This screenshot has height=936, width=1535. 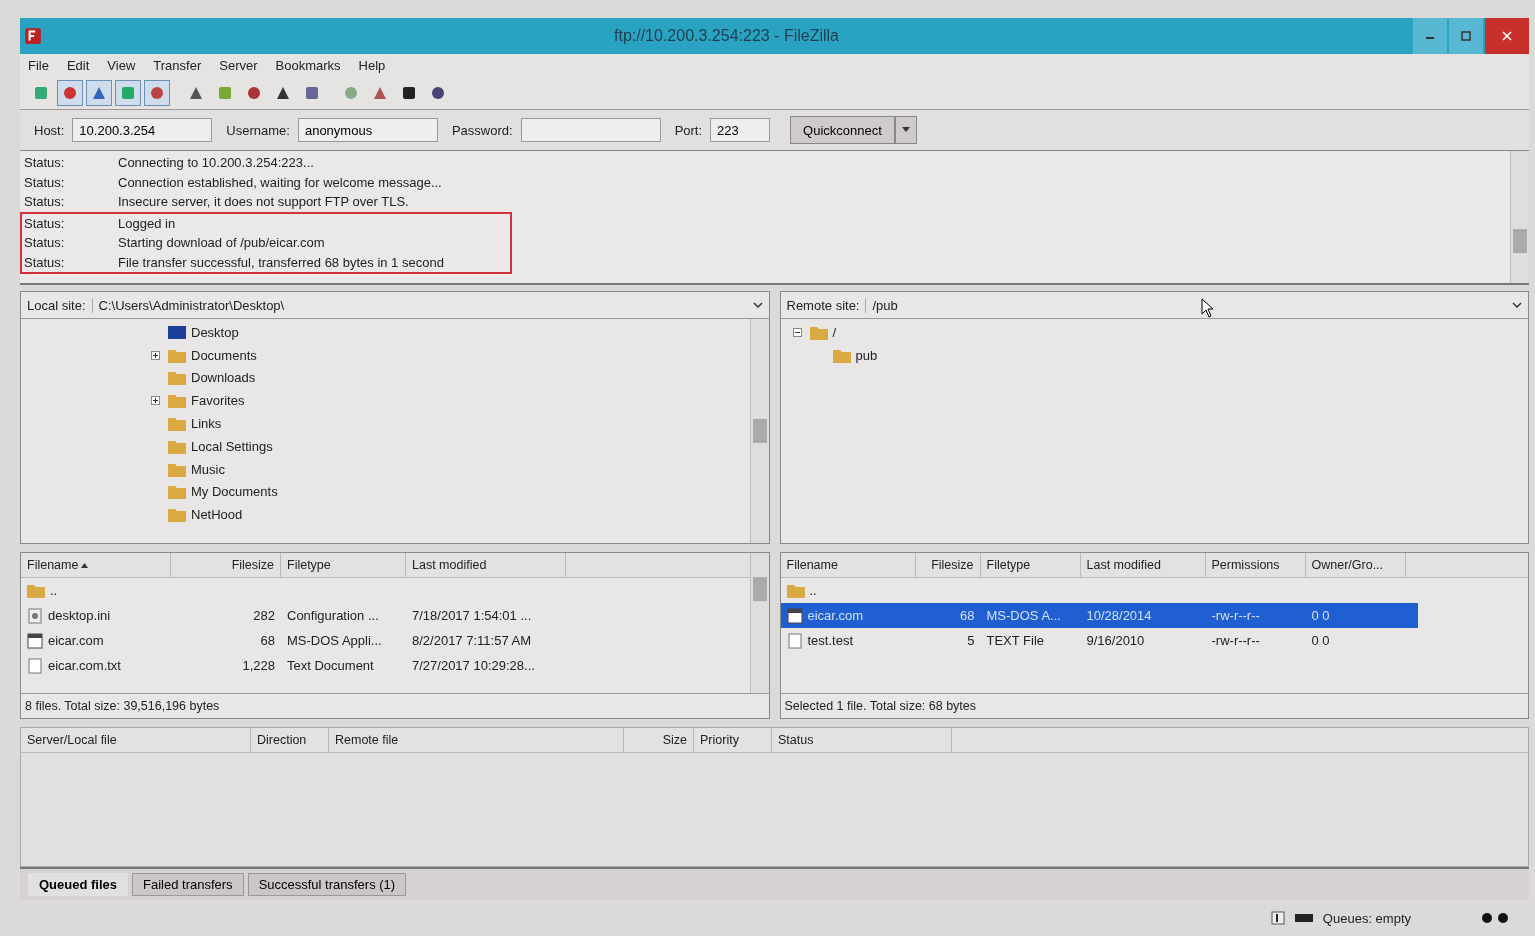 I want to click on table-cell: desktop.ini, so click(x=79, y=615).